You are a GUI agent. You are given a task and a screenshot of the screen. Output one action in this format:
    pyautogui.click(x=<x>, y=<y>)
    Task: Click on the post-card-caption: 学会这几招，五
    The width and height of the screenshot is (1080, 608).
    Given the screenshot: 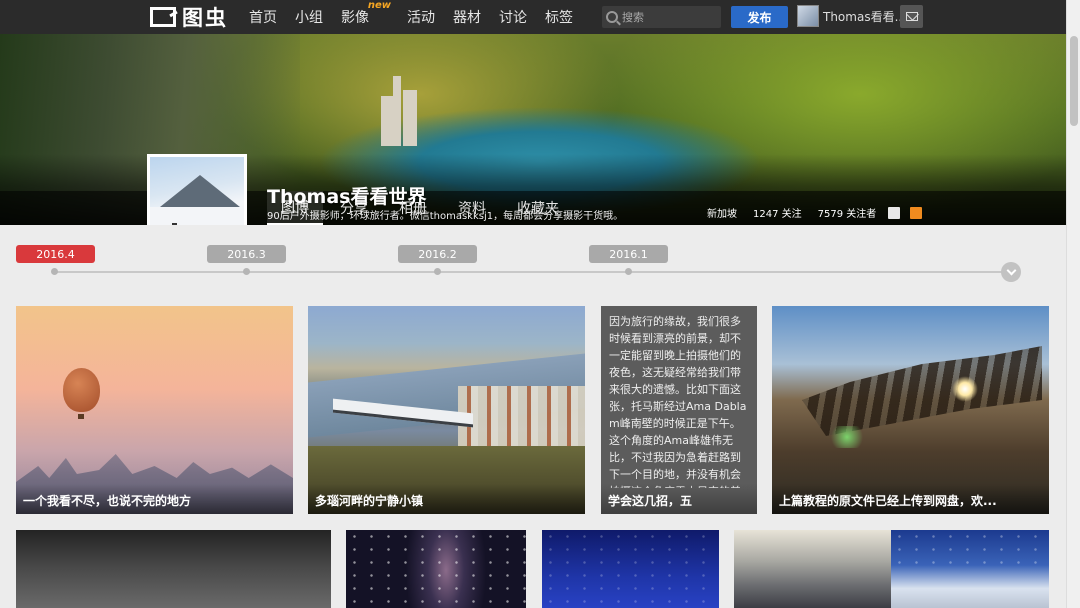 What is the action you would take?
    pyautogui.click(x=679, y=499)
    